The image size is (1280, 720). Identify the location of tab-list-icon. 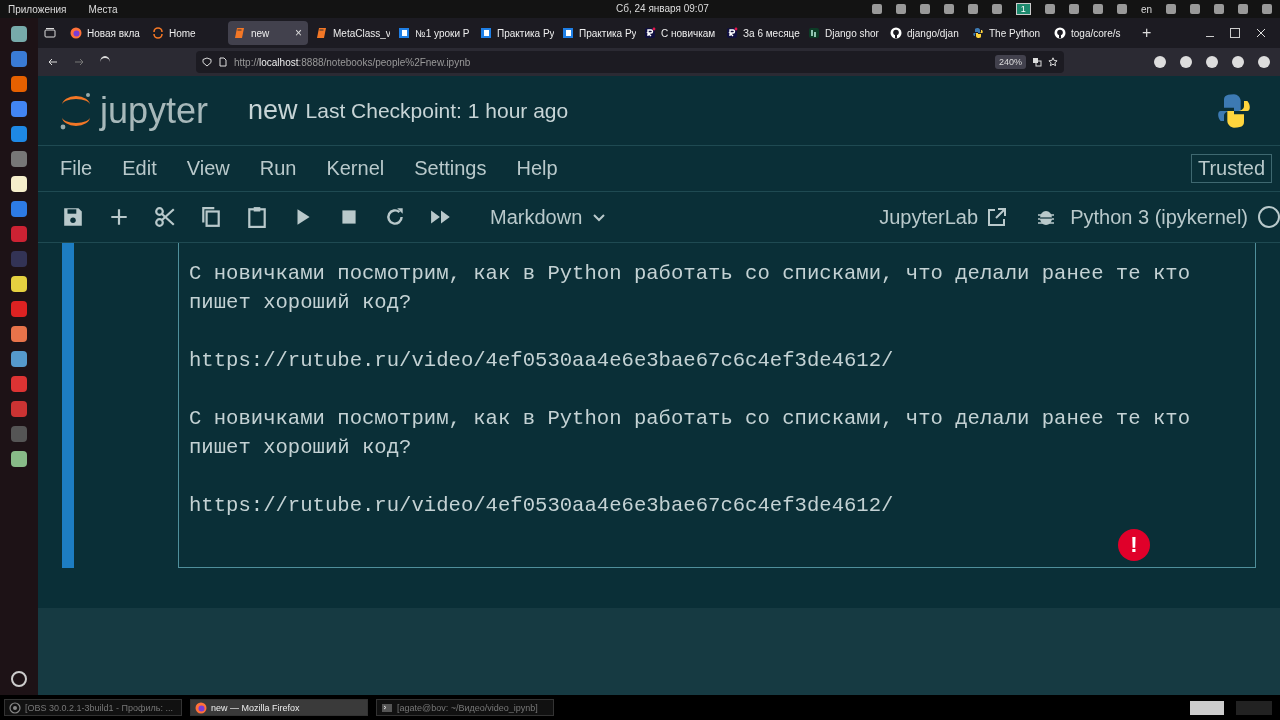
(50, 33).